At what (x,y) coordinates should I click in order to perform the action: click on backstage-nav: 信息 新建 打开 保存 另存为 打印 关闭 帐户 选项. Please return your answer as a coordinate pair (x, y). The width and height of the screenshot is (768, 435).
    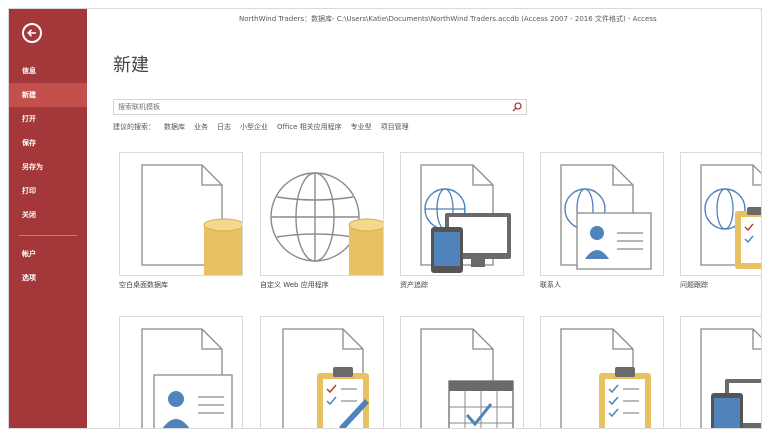
    Looking at the image, I should click on (48, 174).